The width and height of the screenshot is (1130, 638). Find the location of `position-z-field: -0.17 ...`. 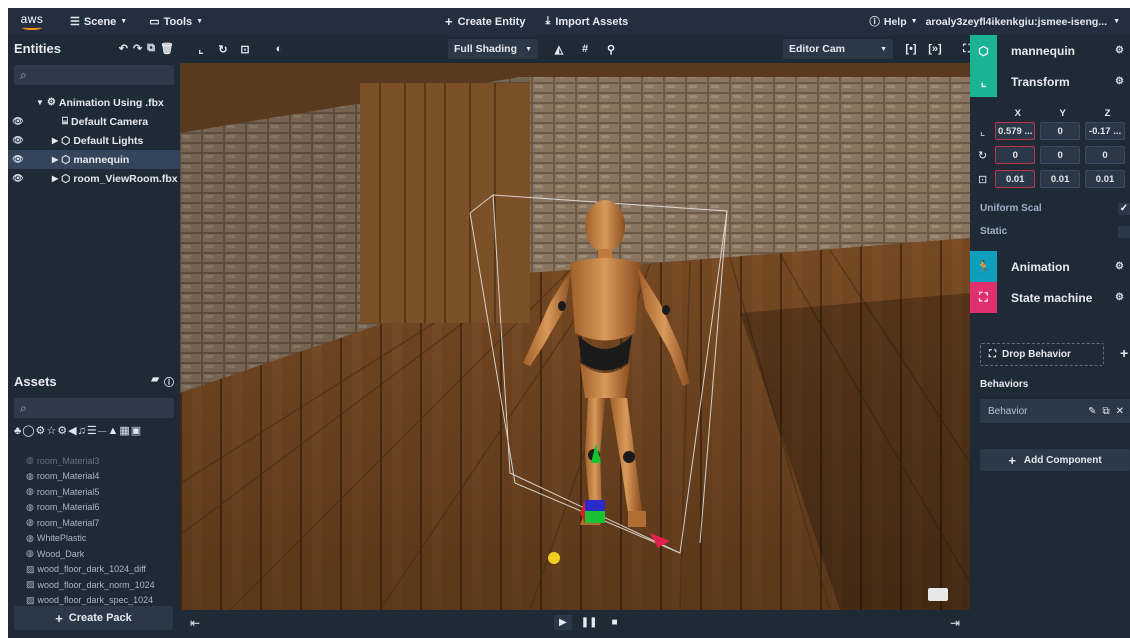

position-z-field: -0.17 ... is located at coordinates (1105, 131).